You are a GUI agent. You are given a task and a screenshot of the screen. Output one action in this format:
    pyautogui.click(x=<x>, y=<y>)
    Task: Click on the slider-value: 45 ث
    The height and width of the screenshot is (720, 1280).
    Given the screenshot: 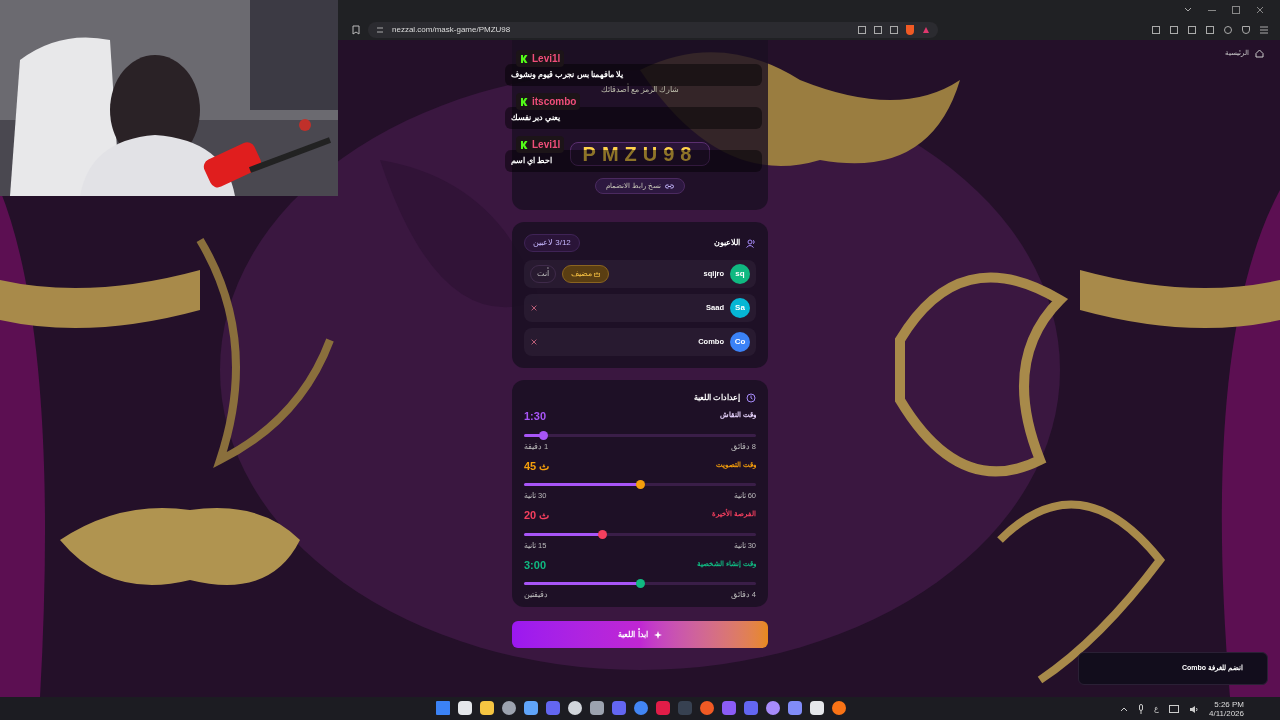 What is the action you would take?
    pyautogui.click(x=537, y=466)
    